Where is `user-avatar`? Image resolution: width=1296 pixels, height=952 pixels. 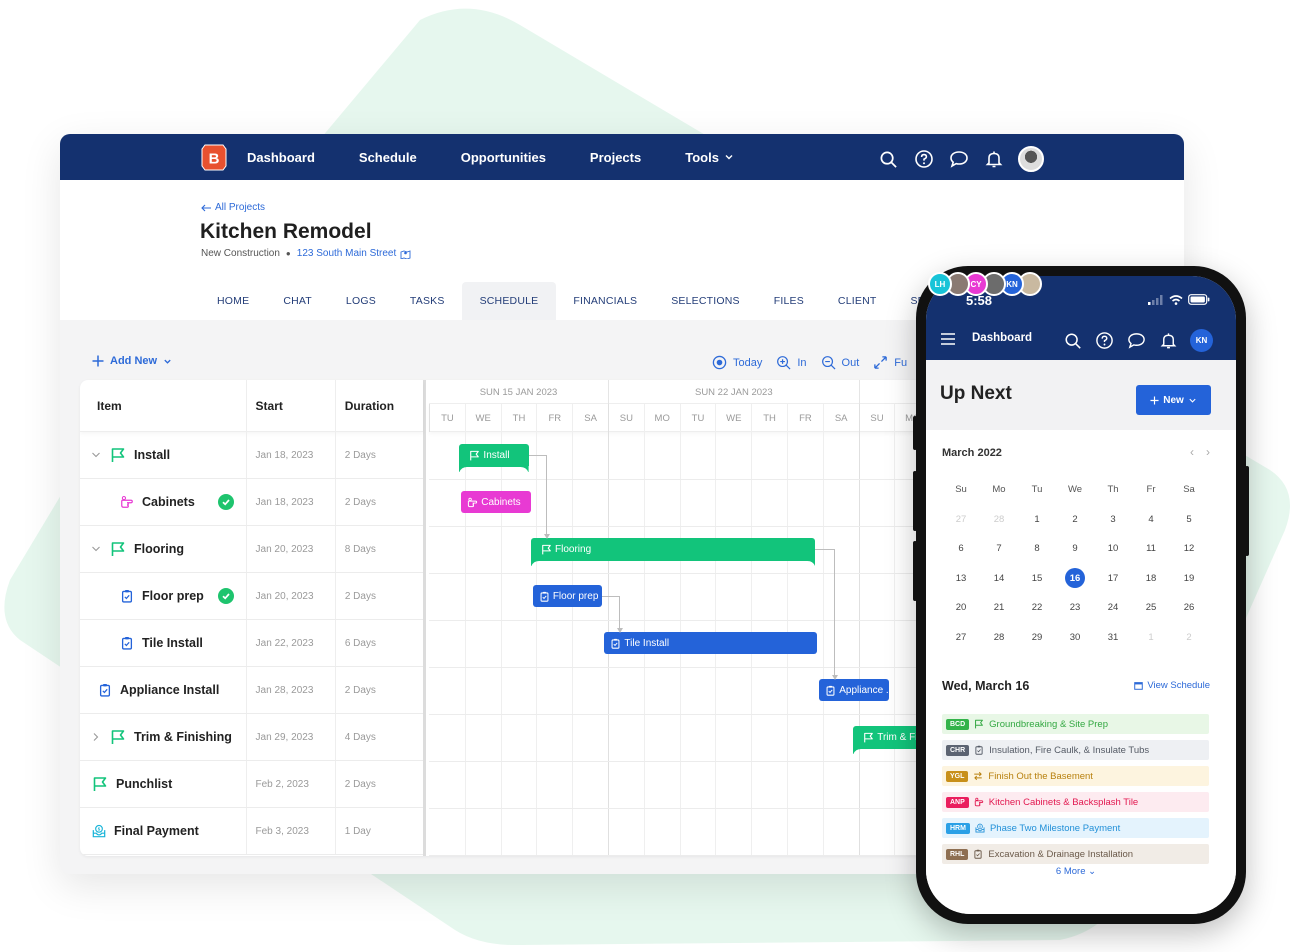 user-avatar is located at coordinates (1031, 159).